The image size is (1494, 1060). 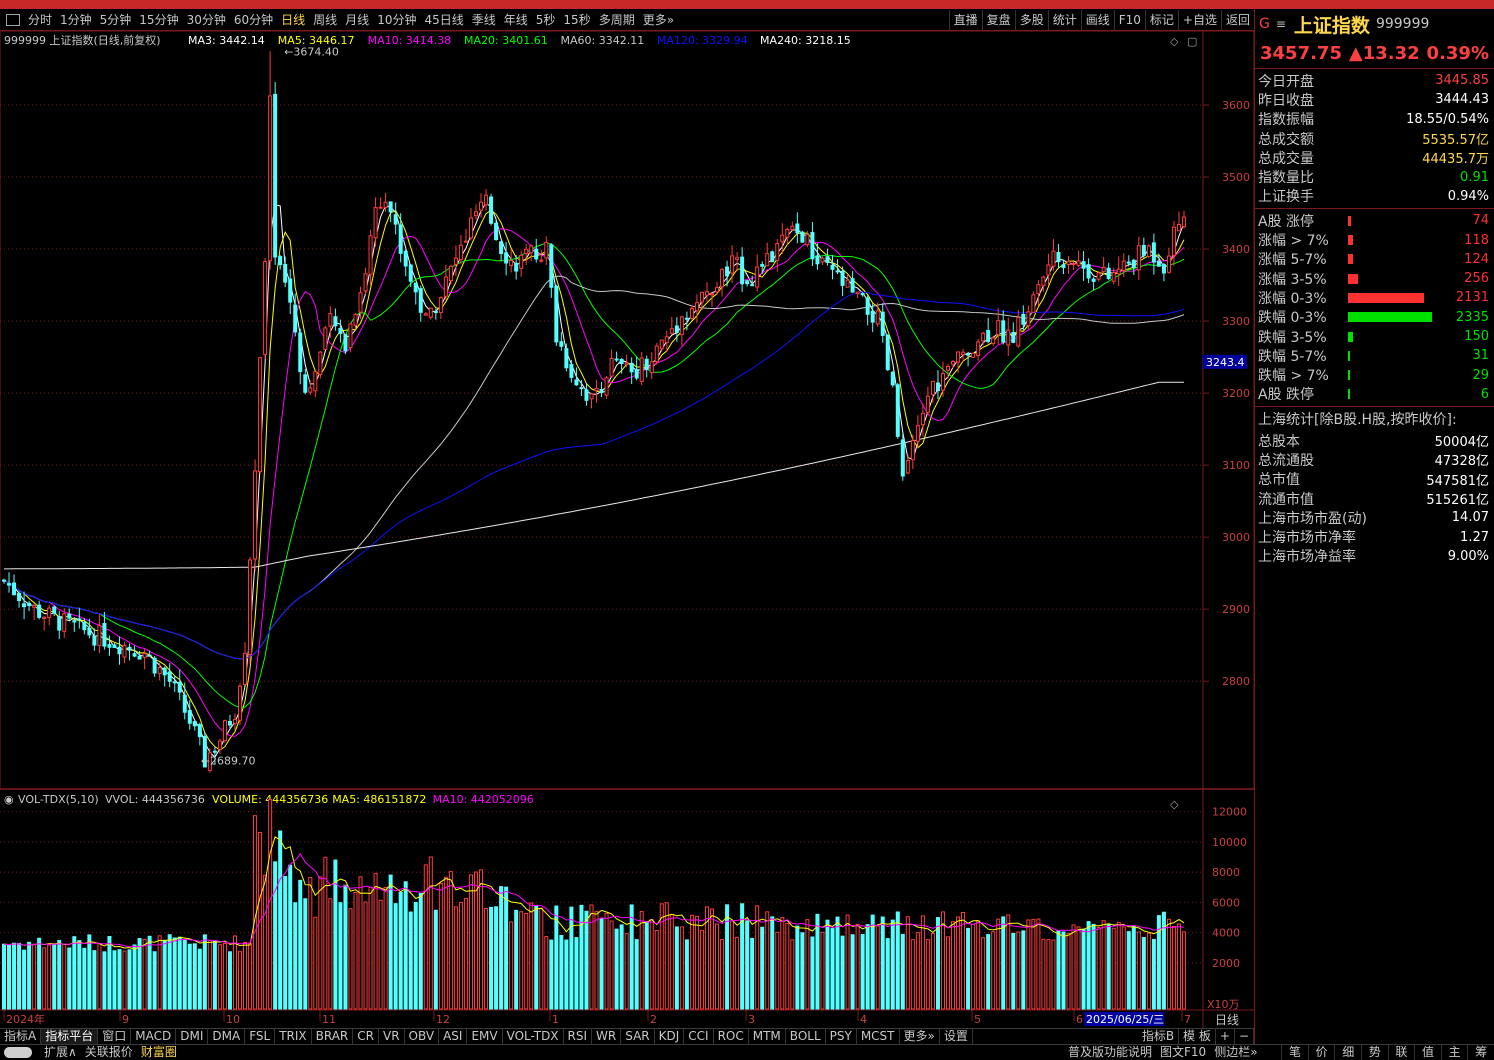 I want to click on period-tab-1: 1分钟, so click(x=76, y=20).